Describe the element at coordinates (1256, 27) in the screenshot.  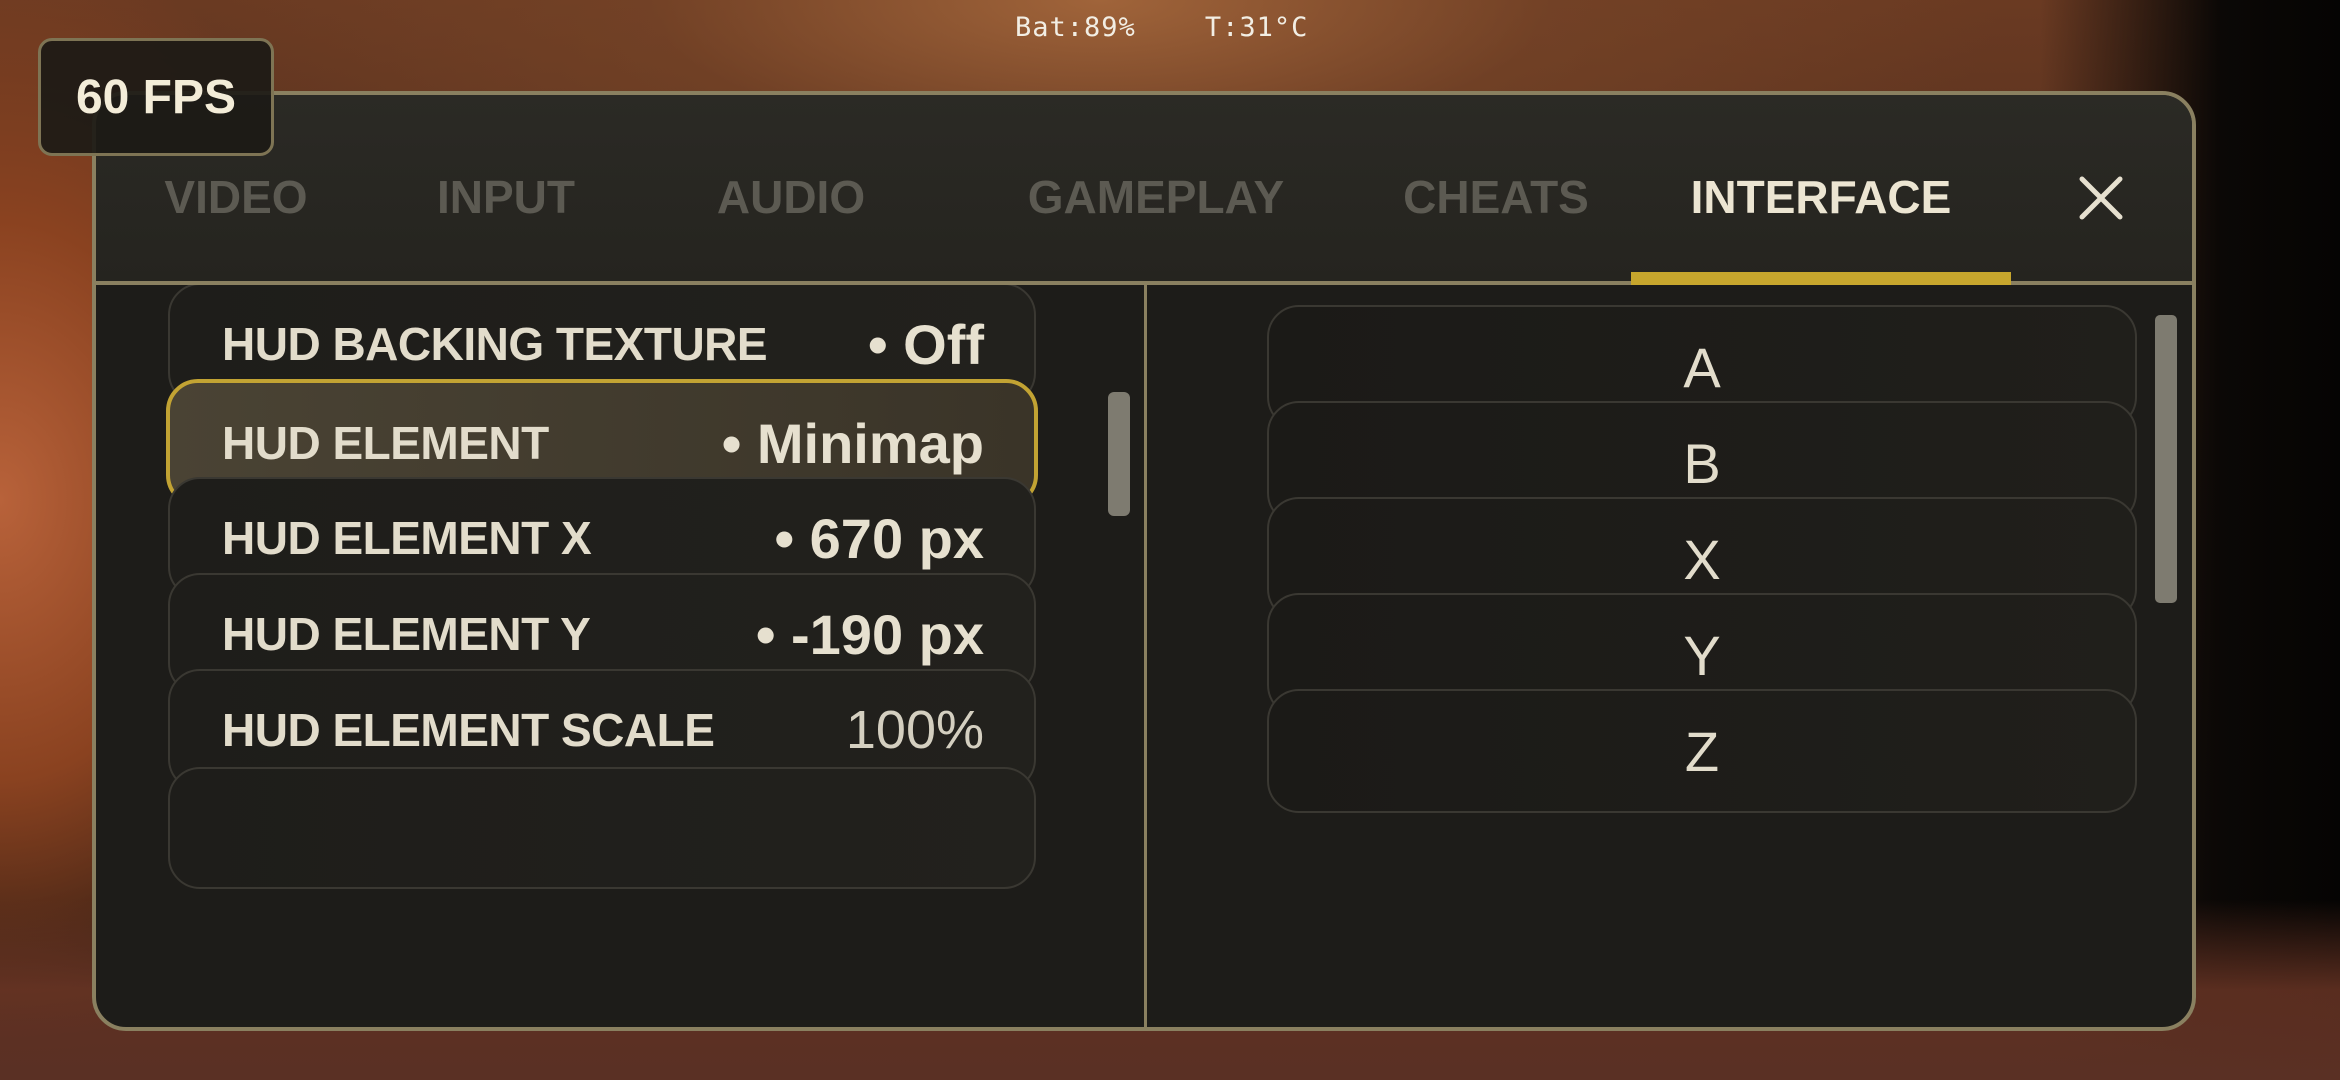
I see `temperature-status: T:31°C` at that location.